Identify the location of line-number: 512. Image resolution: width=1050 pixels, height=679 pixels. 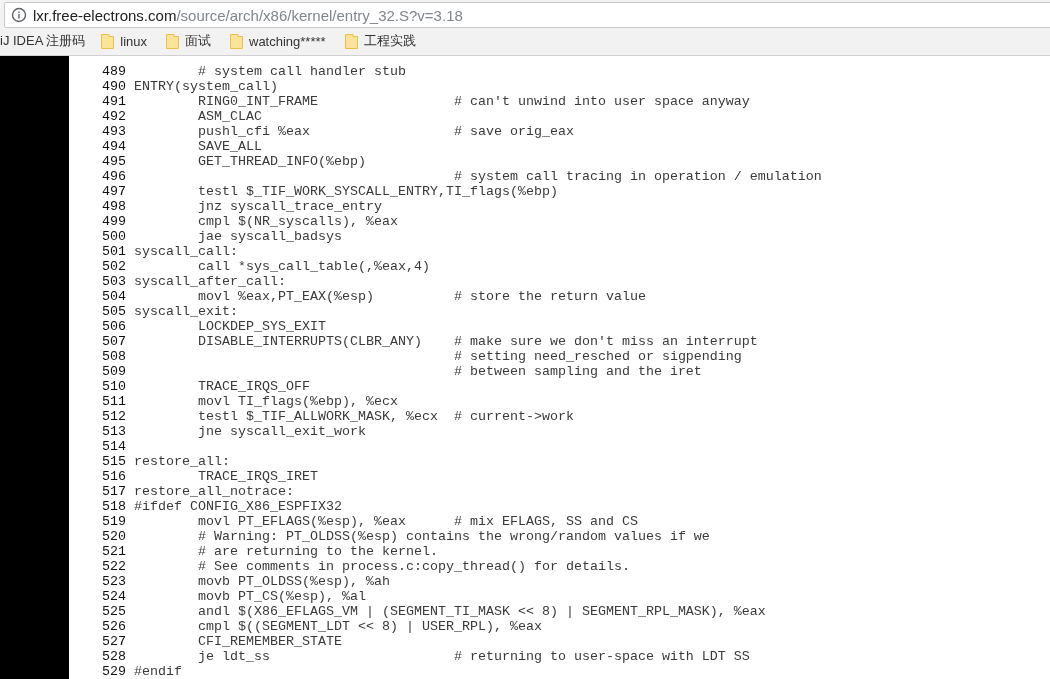
(114, 416).